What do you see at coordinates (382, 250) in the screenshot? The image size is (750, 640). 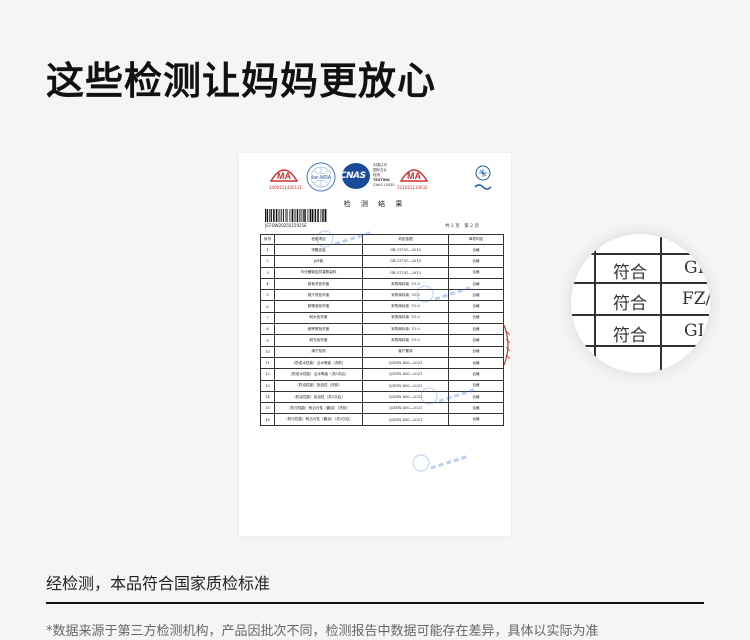 I see `table-row: 1 甲醛含量 GB 31701—2015 合格` at bounding box center [382, 250].